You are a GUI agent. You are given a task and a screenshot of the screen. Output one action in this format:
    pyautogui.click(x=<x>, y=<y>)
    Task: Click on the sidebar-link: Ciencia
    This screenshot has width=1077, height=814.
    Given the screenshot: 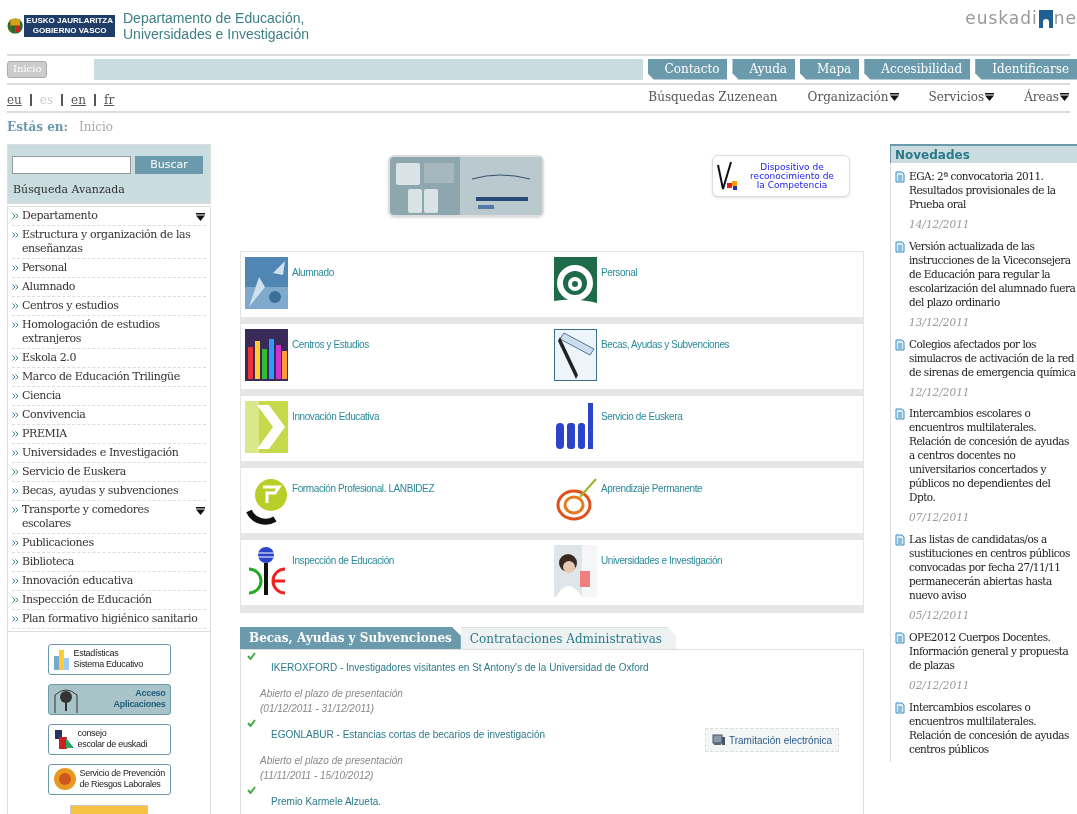 What is the action you would take?
    pyautogui.click(x=110, y=395)
    